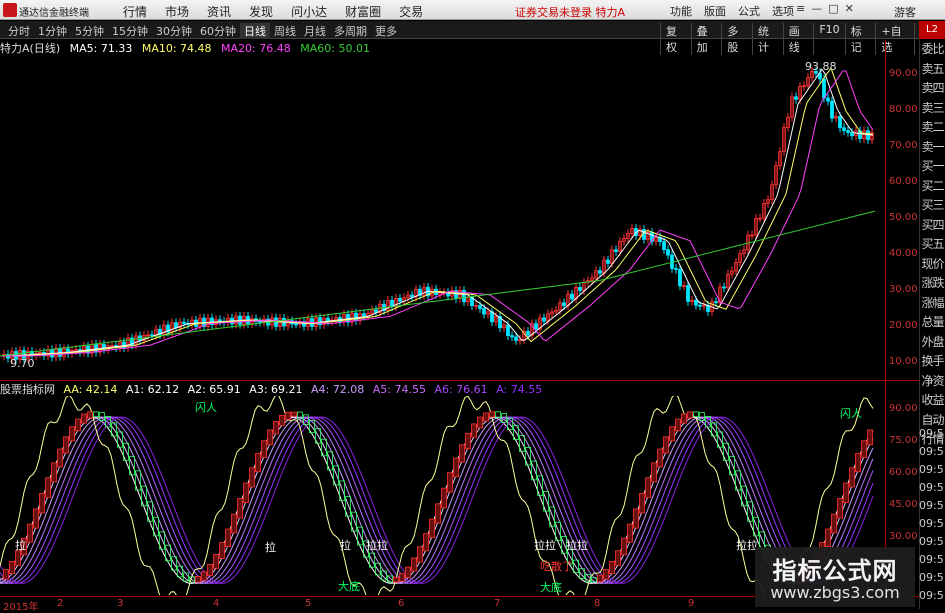 This screenshot has width=945, height=613. Describe the element at coordinates (174, 31) in the screenshot. I see `tab-30min: 30分钟` at that location.